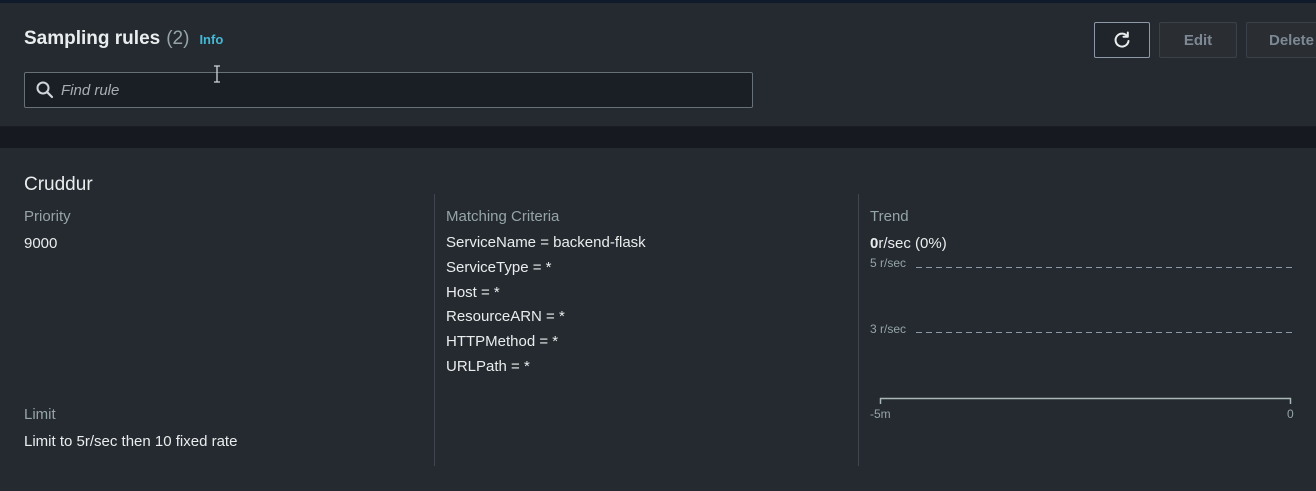 The height and width of the screenshot is (491, 1316). Describe the element at coordinates (131, 441) in the screenshot. I see `limit-value: Limit to 5r/sec then 10 fixed rate` at that location.